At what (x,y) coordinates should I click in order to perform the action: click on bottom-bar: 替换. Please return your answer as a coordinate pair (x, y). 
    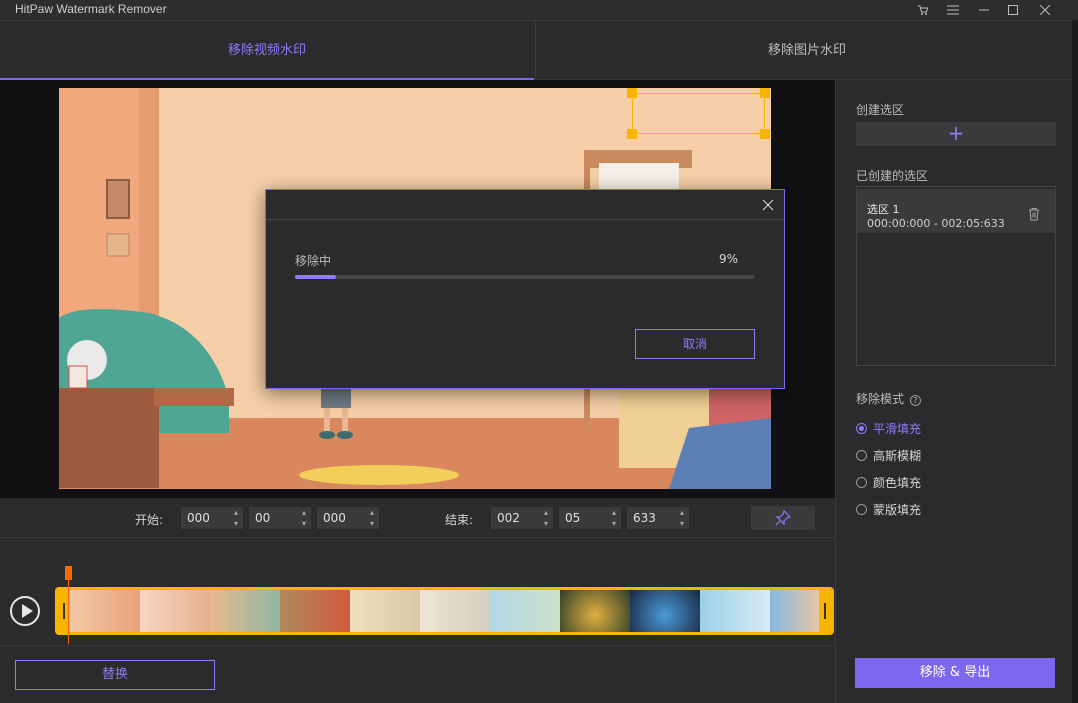
    Looking at the image, I should click on (417, 674).